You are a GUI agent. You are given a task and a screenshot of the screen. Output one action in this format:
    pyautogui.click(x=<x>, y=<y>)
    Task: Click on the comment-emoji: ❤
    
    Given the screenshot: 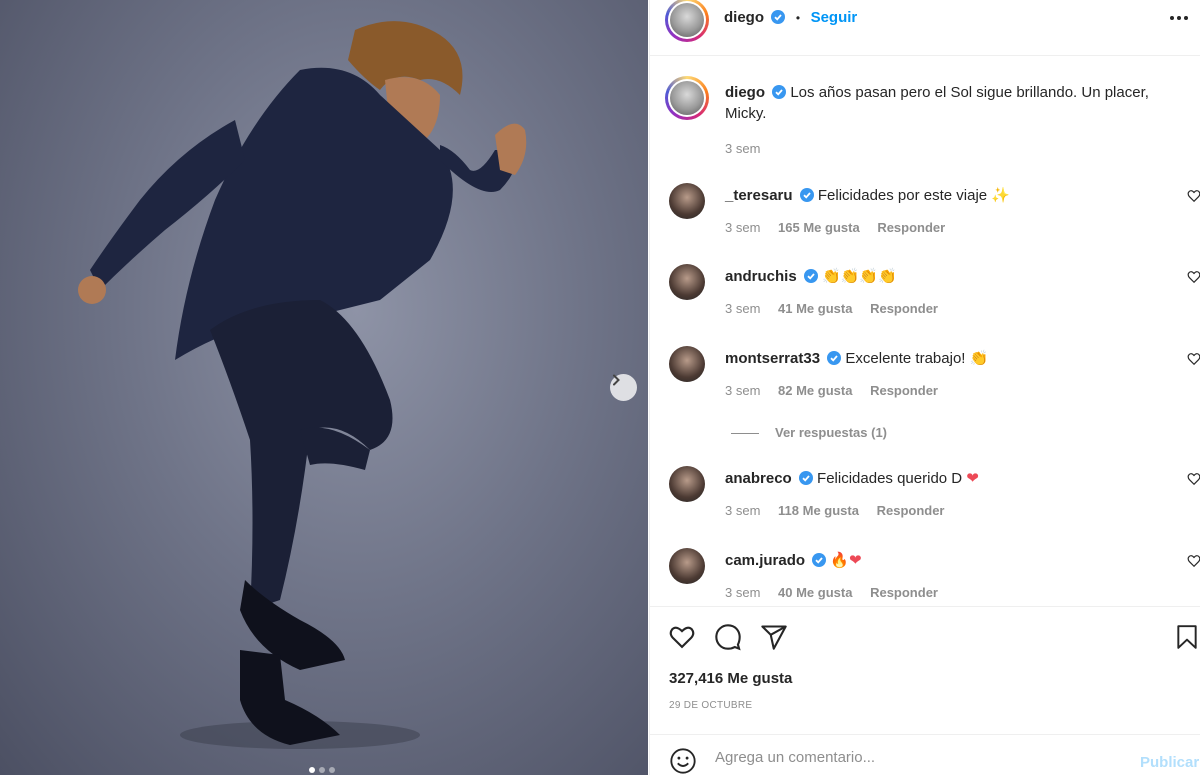 What is the action you would take?
    pyautogui.click(x=972, y=478)
    